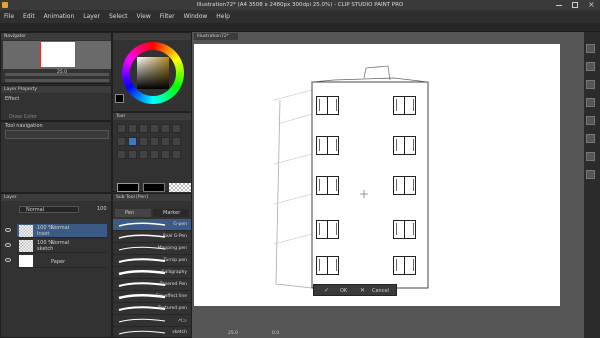 The width and height of the screenshot is (600, 338). Describe the element at coordinates (154, 141) in the screenshot. I see `brush-tool-icon` at that location.